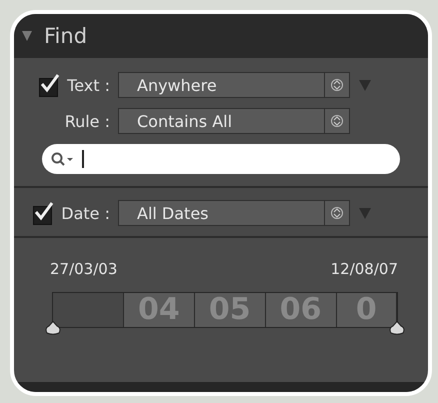 This screenshot has width=438, height=403. What do you see at coordinates (27, 36) in the screenshot?
I see `disclosure-triangle-icon` at bounding box center [27, 36].